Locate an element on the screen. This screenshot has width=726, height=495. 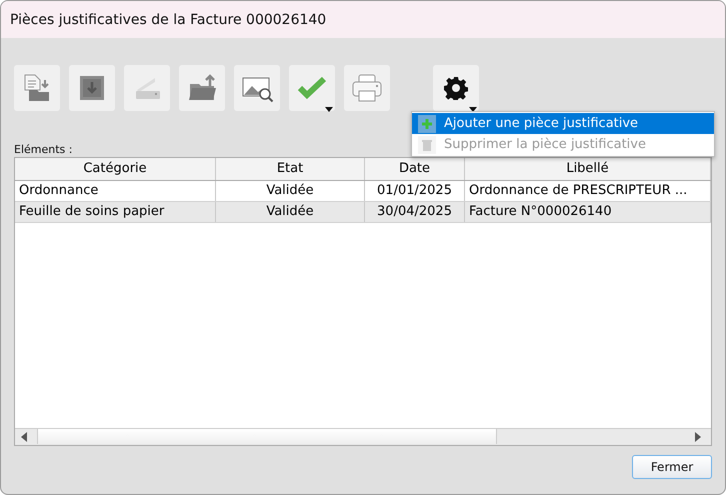
window-title: Pièces justificatives de la Facture 000026140 is located at coordinates (168, 20).